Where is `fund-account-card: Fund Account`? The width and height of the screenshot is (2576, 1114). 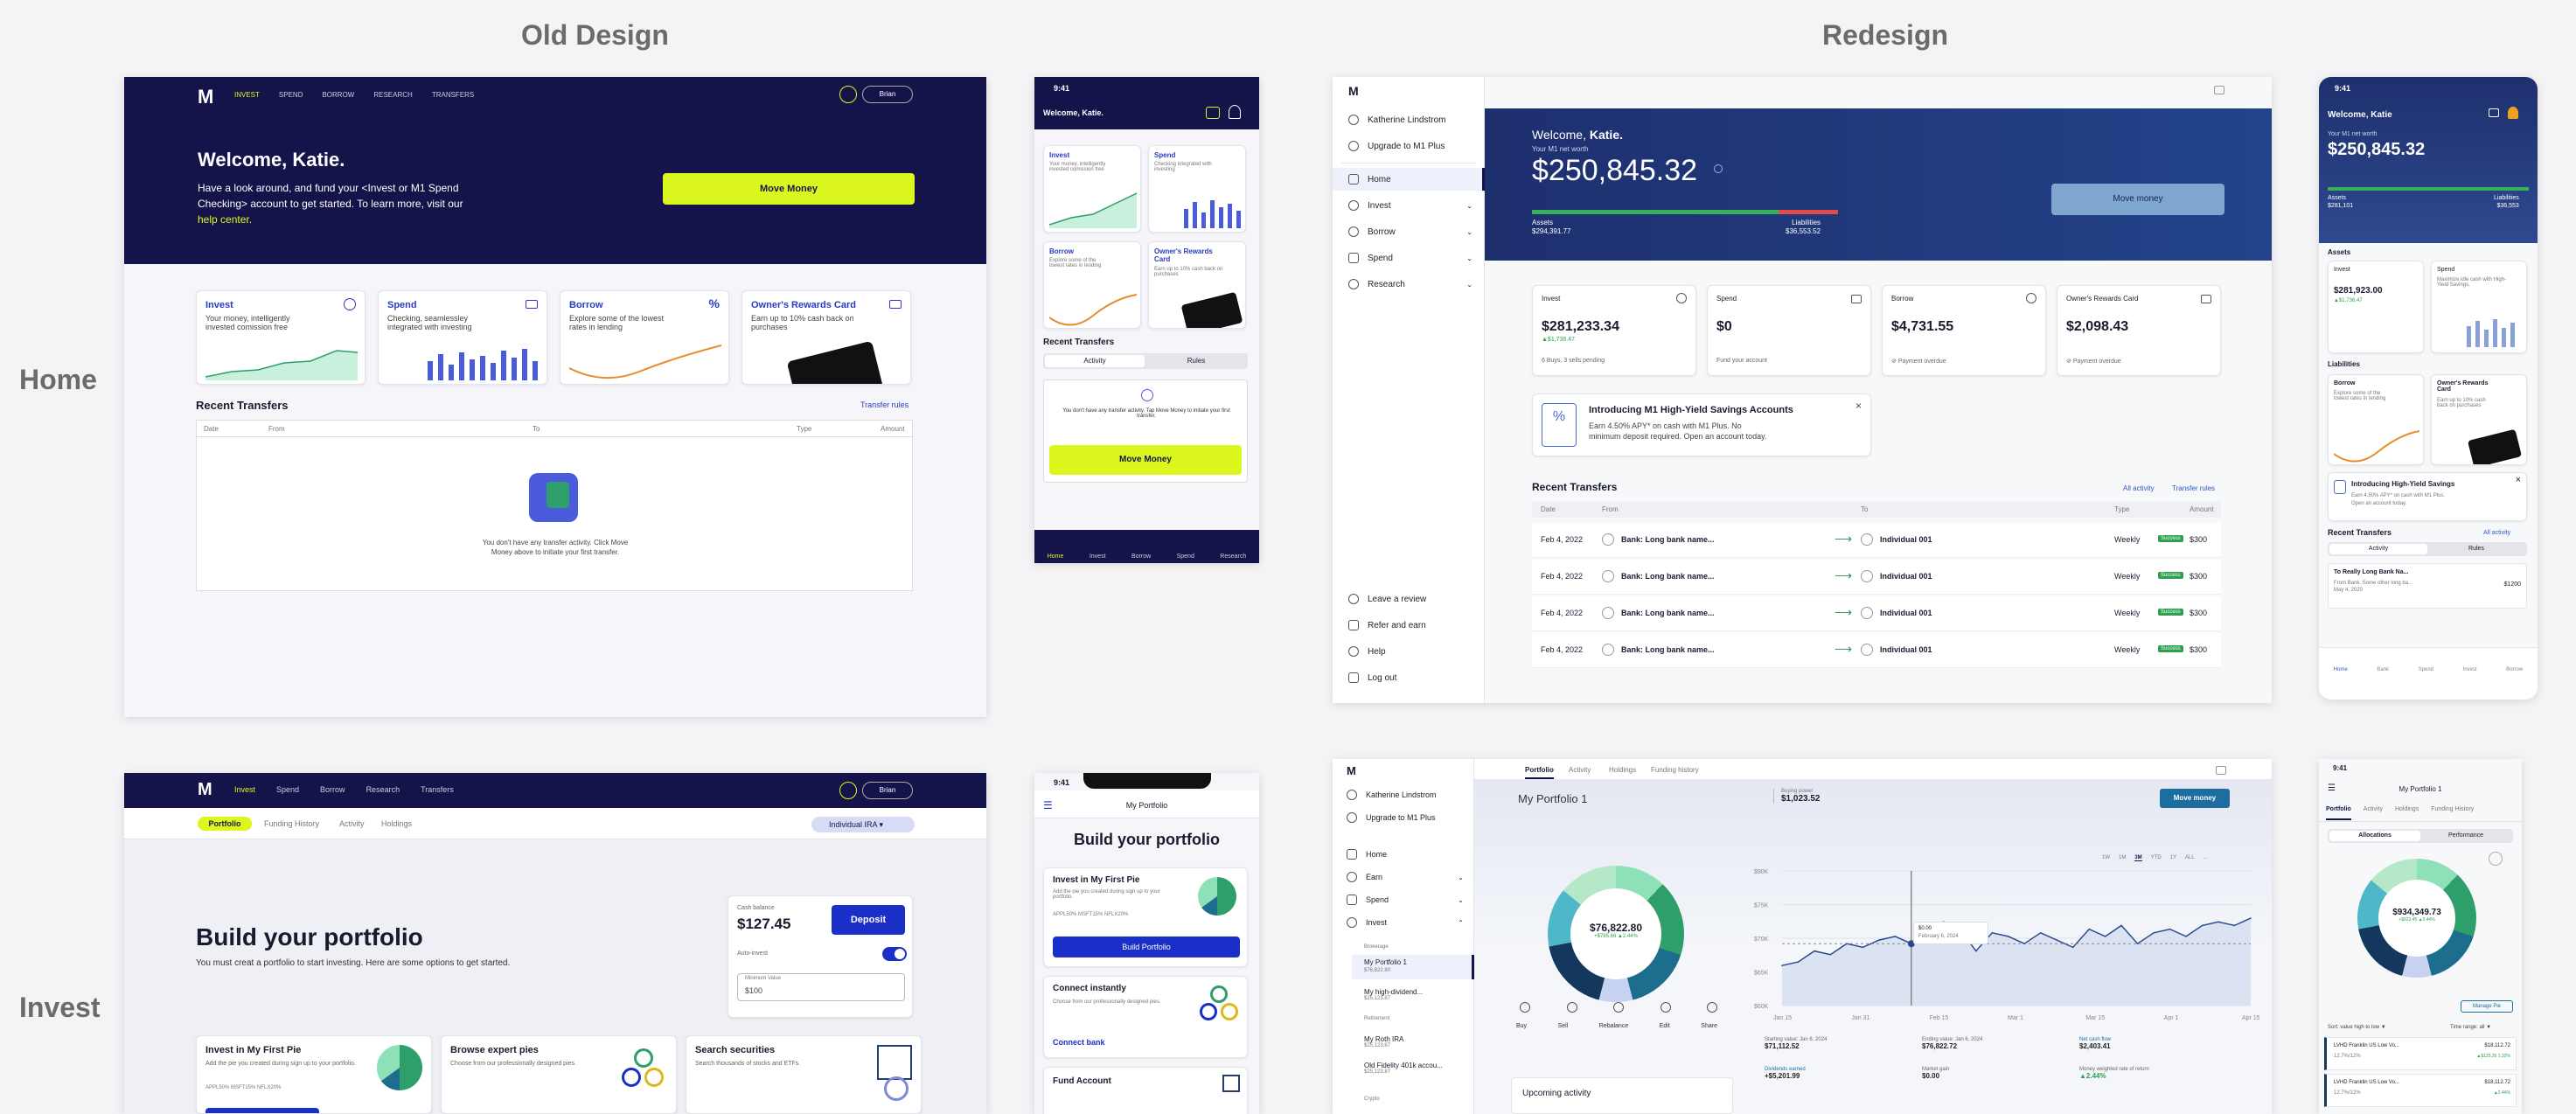
fund-account-card: Fund Account is located at coordinates (1145, 1091).